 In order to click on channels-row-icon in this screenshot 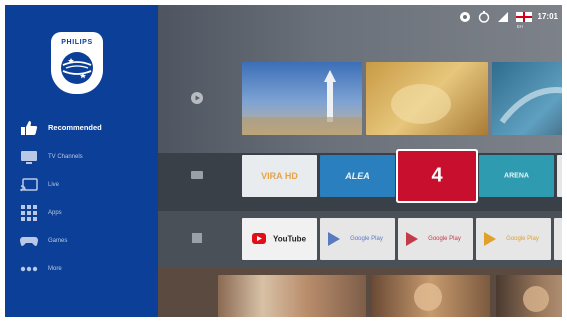, I will do `click(197, 175)`.